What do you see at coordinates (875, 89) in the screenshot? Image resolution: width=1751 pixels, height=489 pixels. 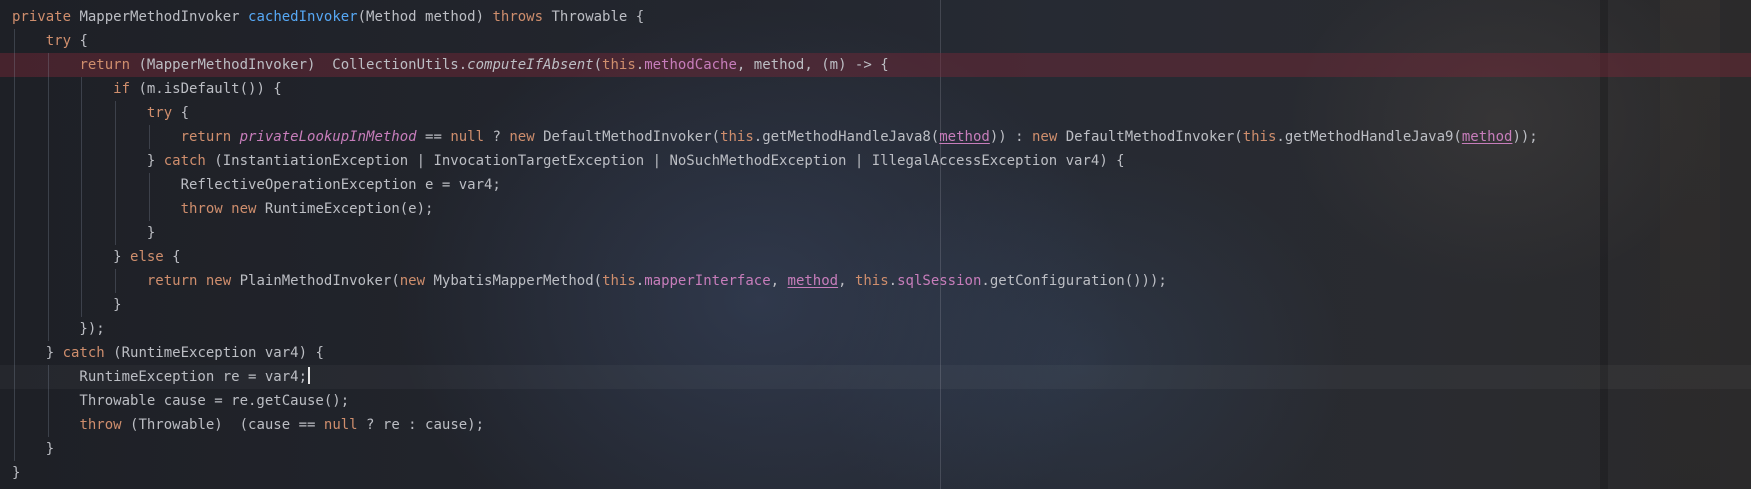 I see `code-line: if (m.isDefault()) {` at bounding box center [875, 89].